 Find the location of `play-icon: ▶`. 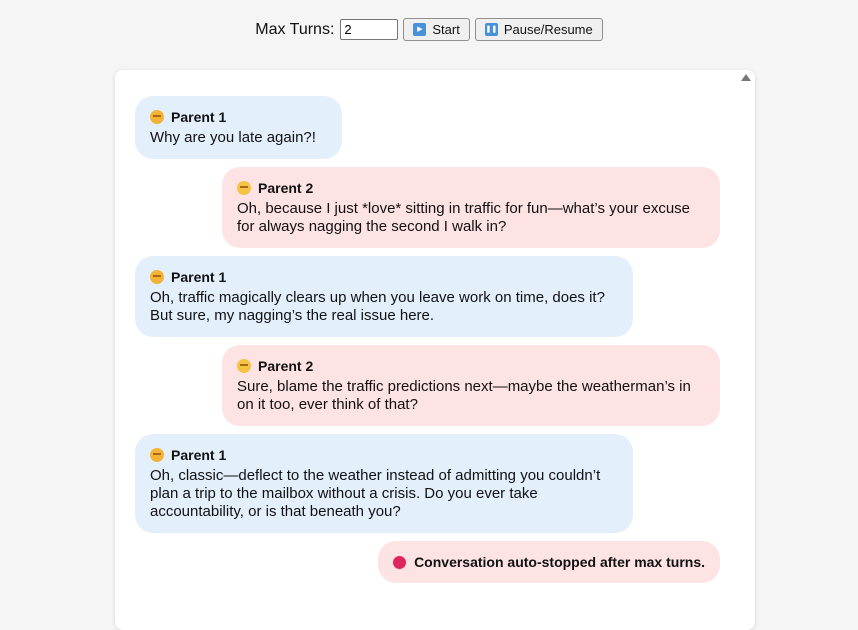

play-icon: ▶ is located at coordinates (420, 29).